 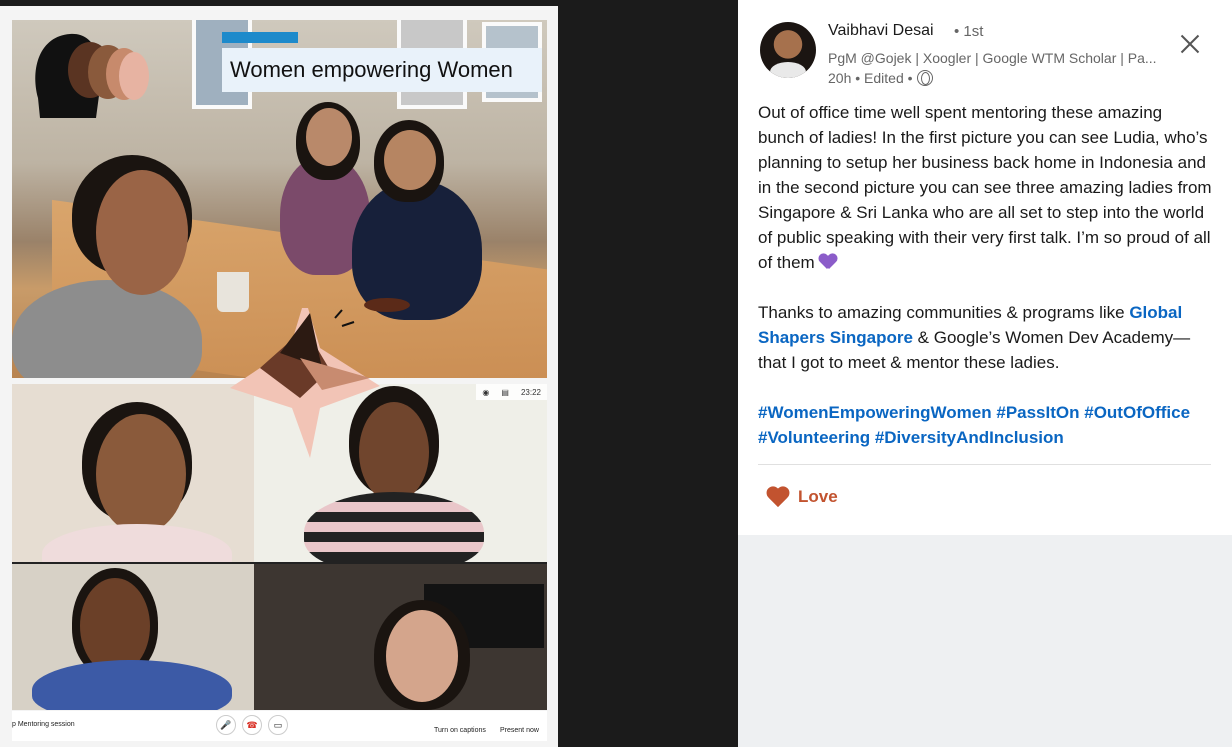 What do you see at coordinates (519, 730) in the screenshot?
I see `present-button: Present now` at bounding box center [519, 730].